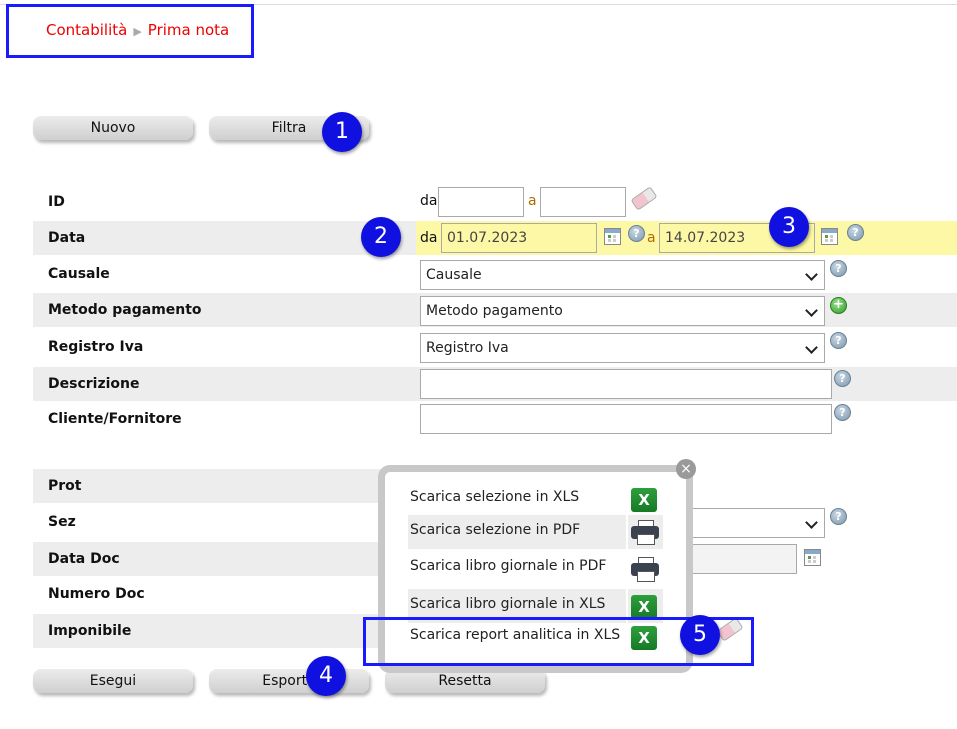 The width and height of the screenshot is (957, 729). Describe the element at coordinates (65, 486) in the screenshot. I see `prot-label: Prot` at that location.